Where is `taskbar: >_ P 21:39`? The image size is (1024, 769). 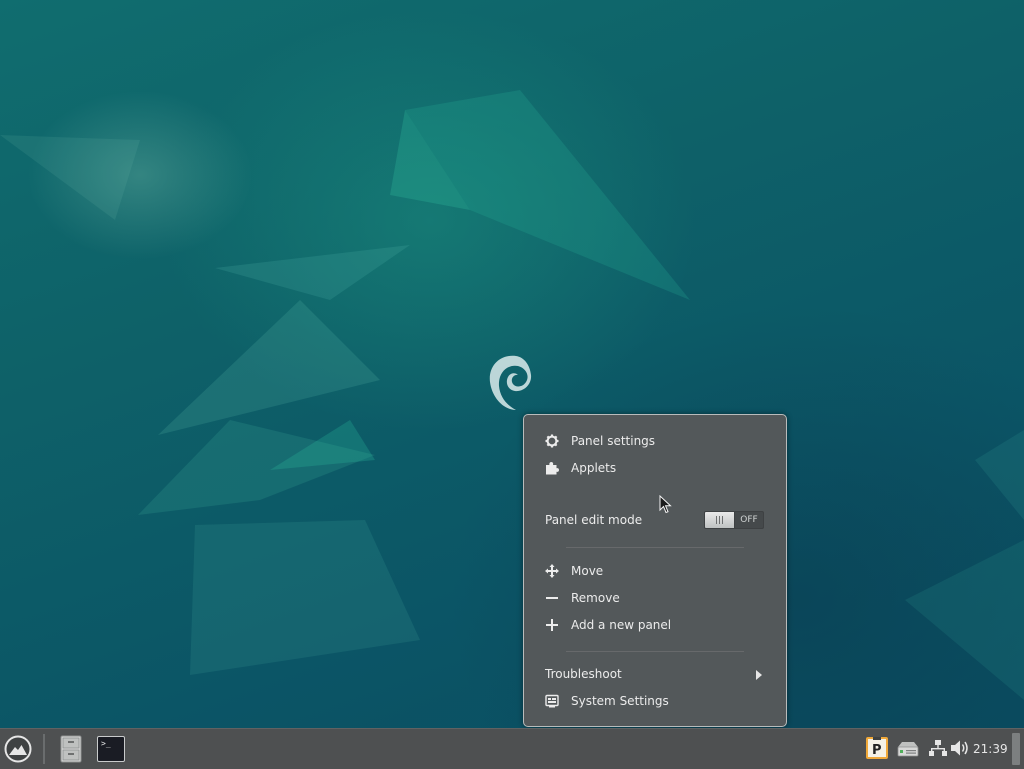
taskbar: >_ P 21:39 is located at coordinates (512, 748).